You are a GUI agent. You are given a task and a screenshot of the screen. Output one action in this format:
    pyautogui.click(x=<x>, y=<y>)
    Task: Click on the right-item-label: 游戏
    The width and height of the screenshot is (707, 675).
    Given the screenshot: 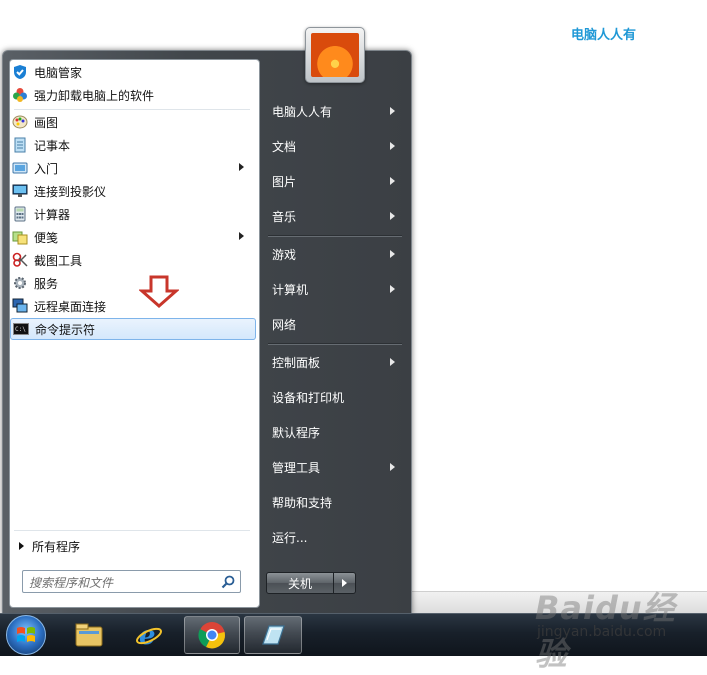 What is the action you would take?
    pyautogui.click(x=284, y=254)
    